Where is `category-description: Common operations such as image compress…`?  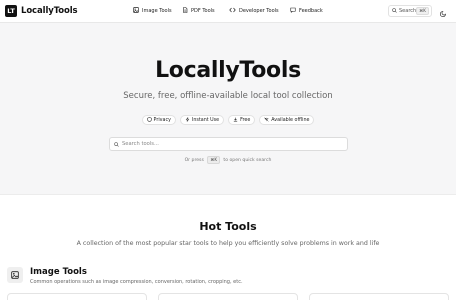 category-description: Common operations such as image compress… is located at coordinates (136, 282).